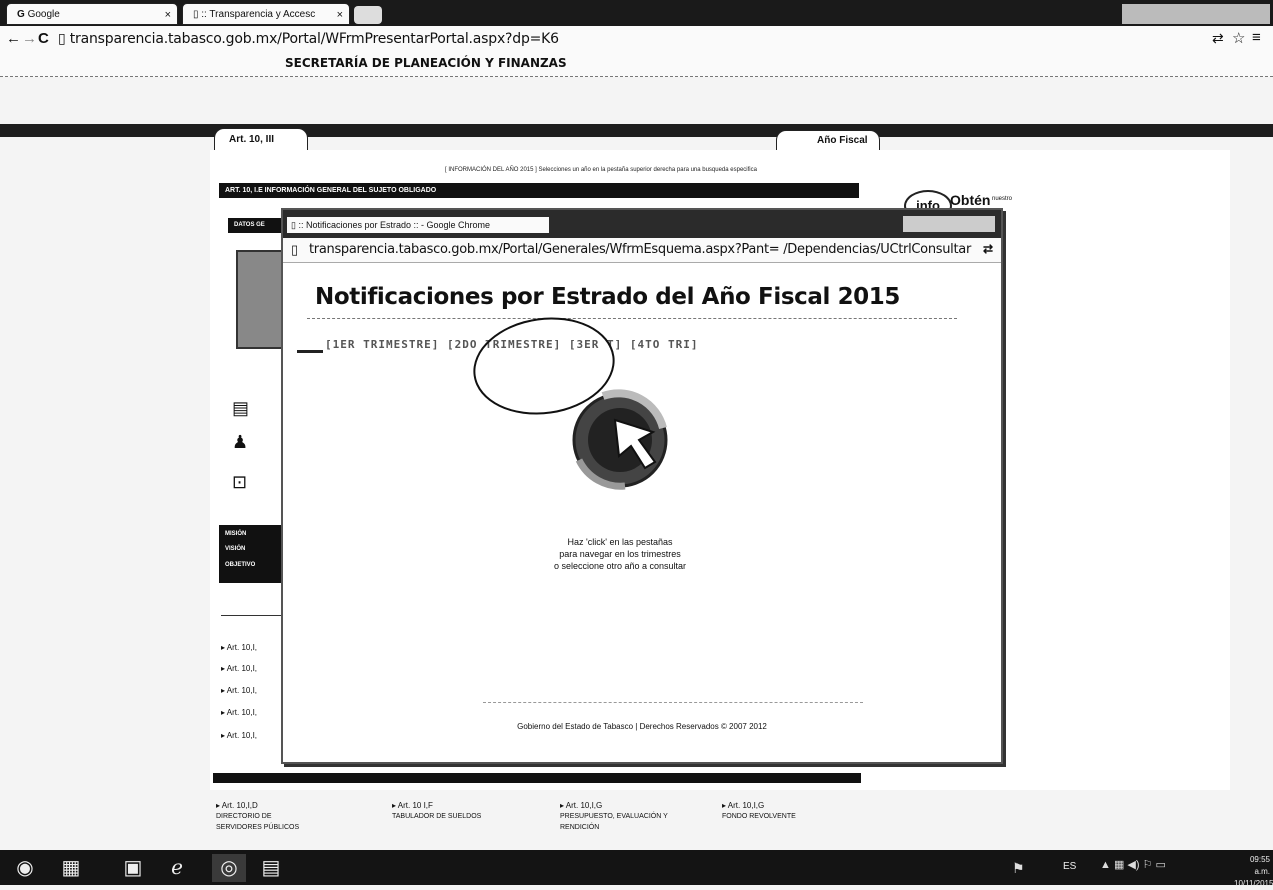 This screenshot has width=1273, height=890. I want to click on mission-box: MISIÓN VISIÓN OBJETIVO, so click(253, 554).